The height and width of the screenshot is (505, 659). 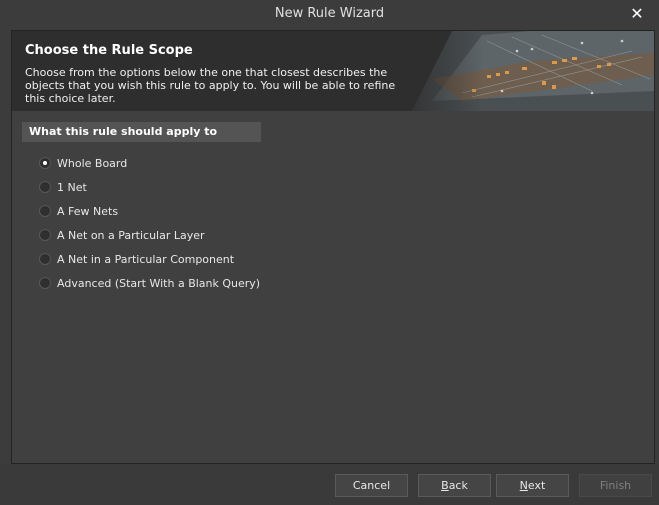 I want to click on scope-option-label: 1 Net, so click(x=72, y=187).